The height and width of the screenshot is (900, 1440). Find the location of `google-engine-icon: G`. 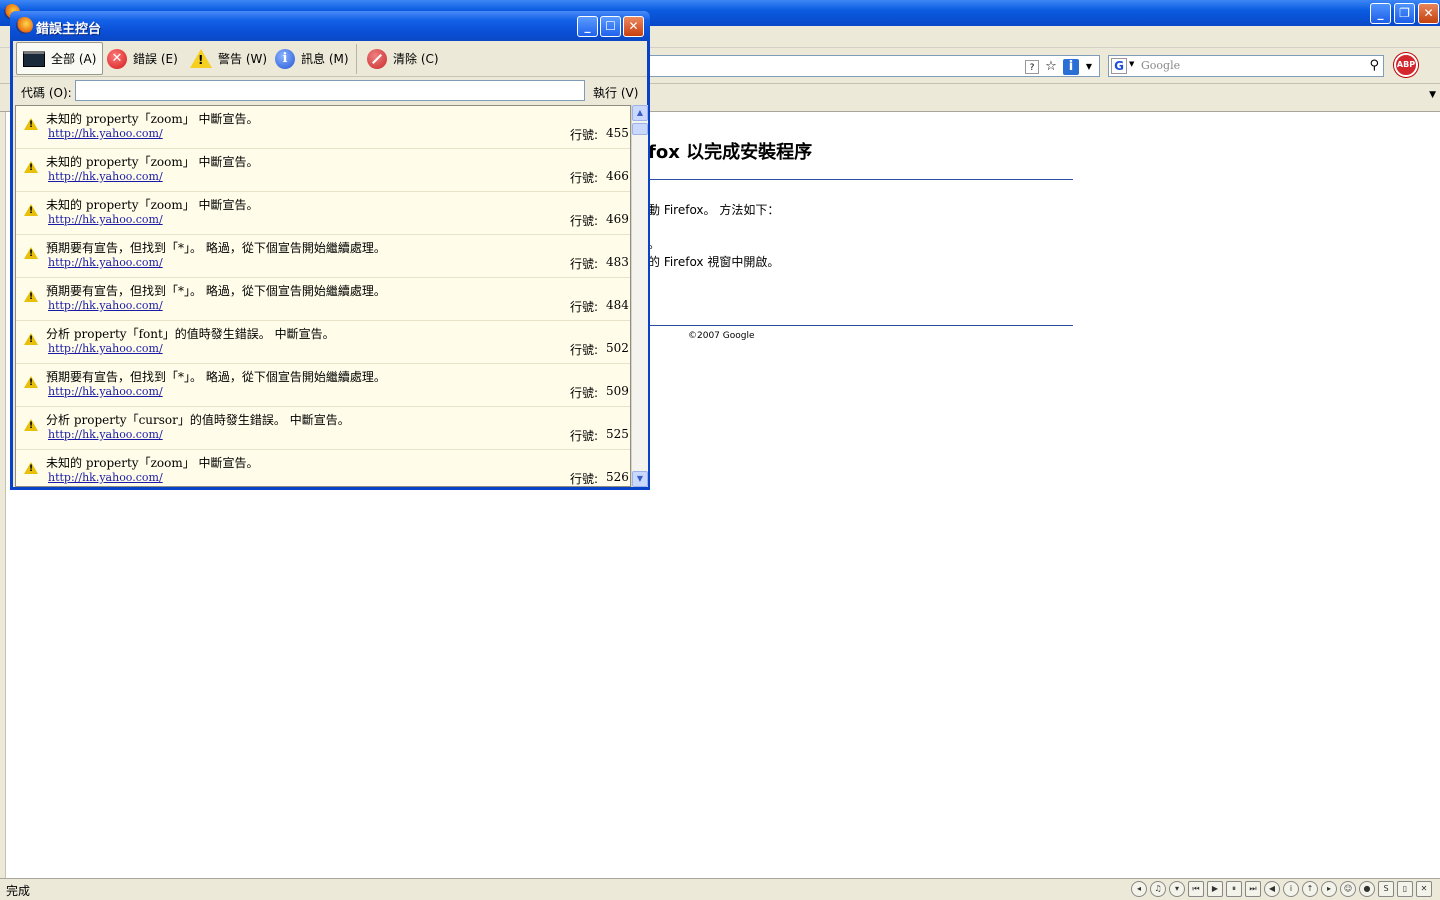

google-engine-icon: G is located at coordinates (1119, 66).